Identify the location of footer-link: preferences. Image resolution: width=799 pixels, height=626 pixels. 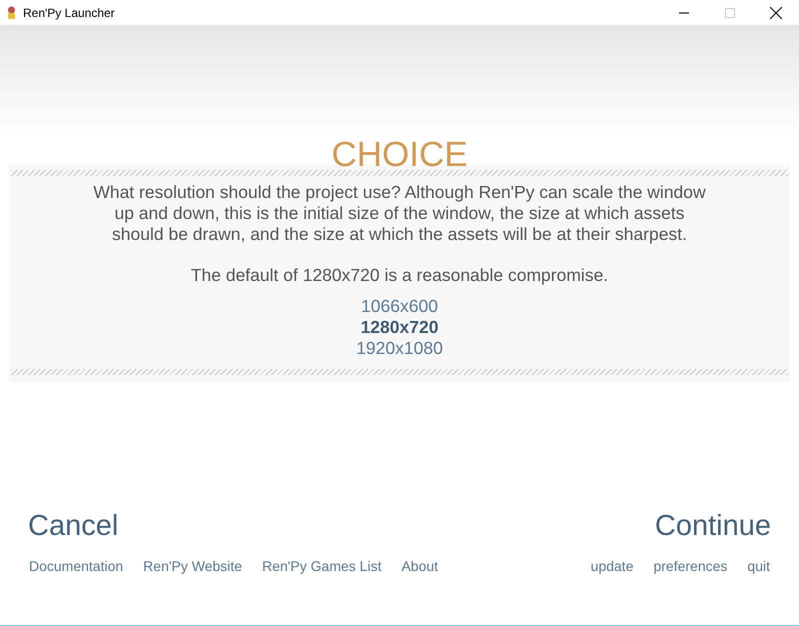
(690, 566).